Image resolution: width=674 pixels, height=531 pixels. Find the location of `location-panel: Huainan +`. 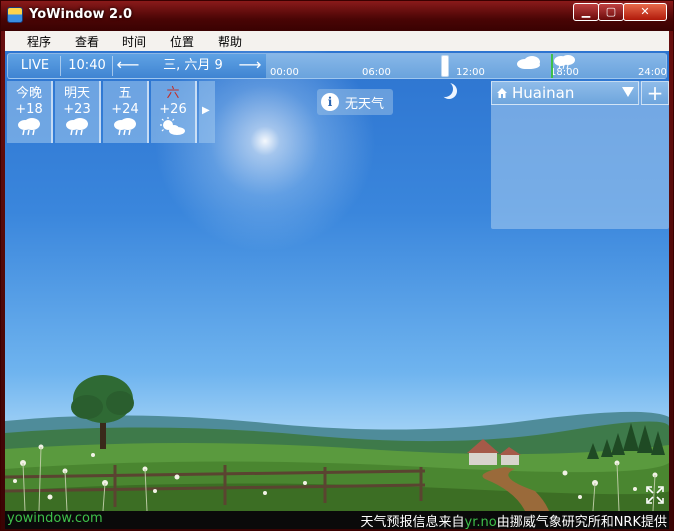

location-panel: Huainan + is located at coordinates (580, 155).